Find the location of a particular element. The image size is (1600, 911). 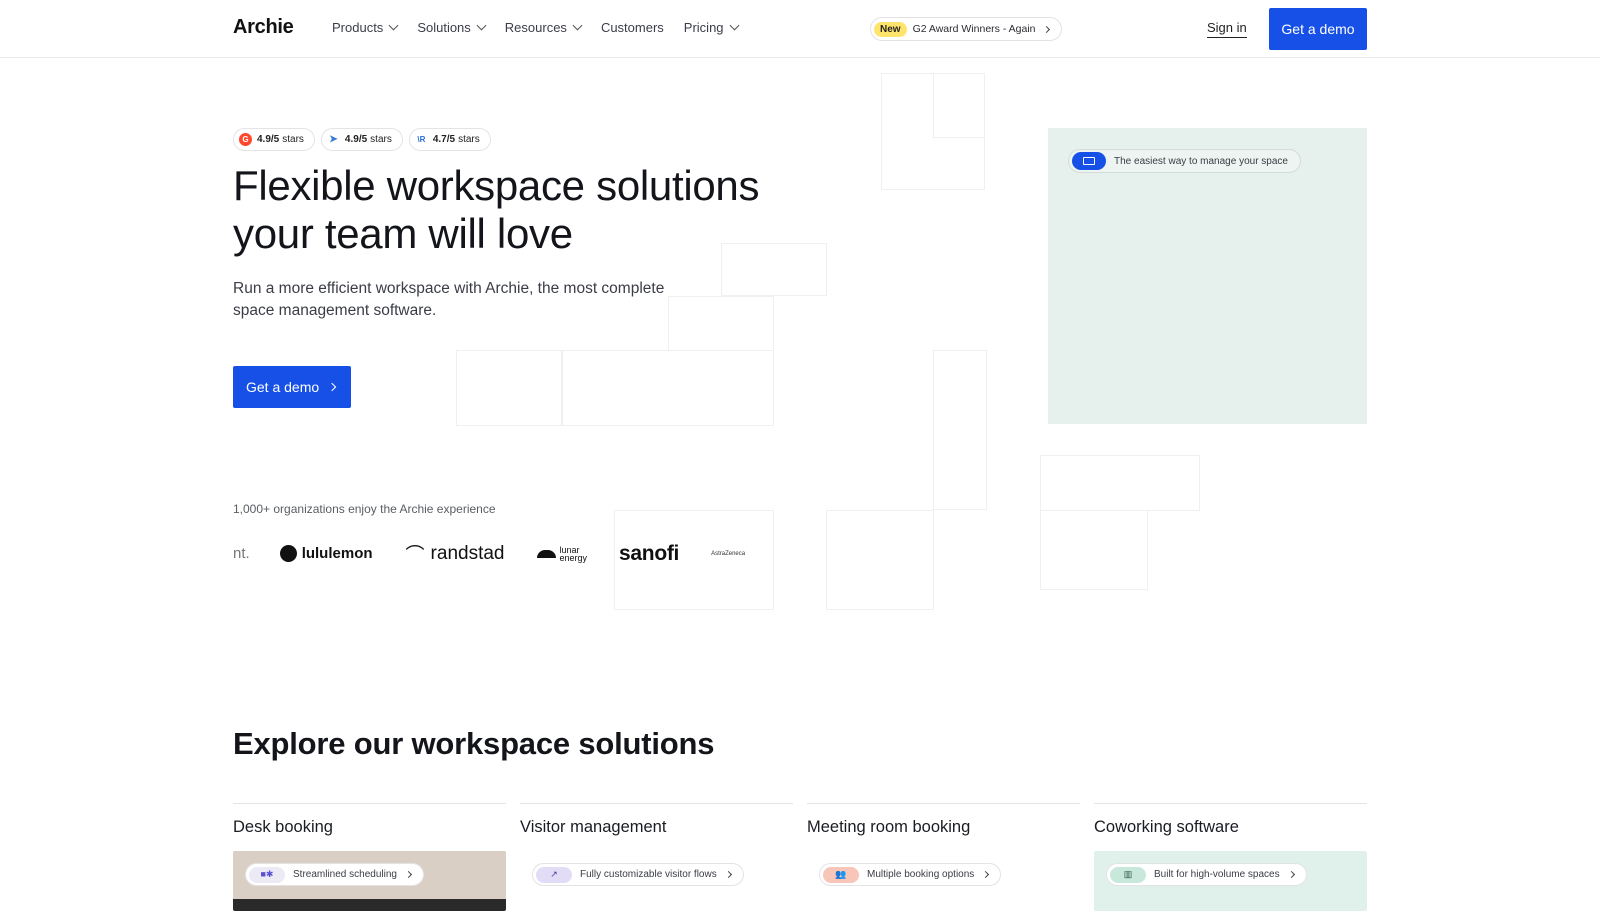

card-image: ↗ Fully customizable visitor flows is located at coordinates (656, 881).